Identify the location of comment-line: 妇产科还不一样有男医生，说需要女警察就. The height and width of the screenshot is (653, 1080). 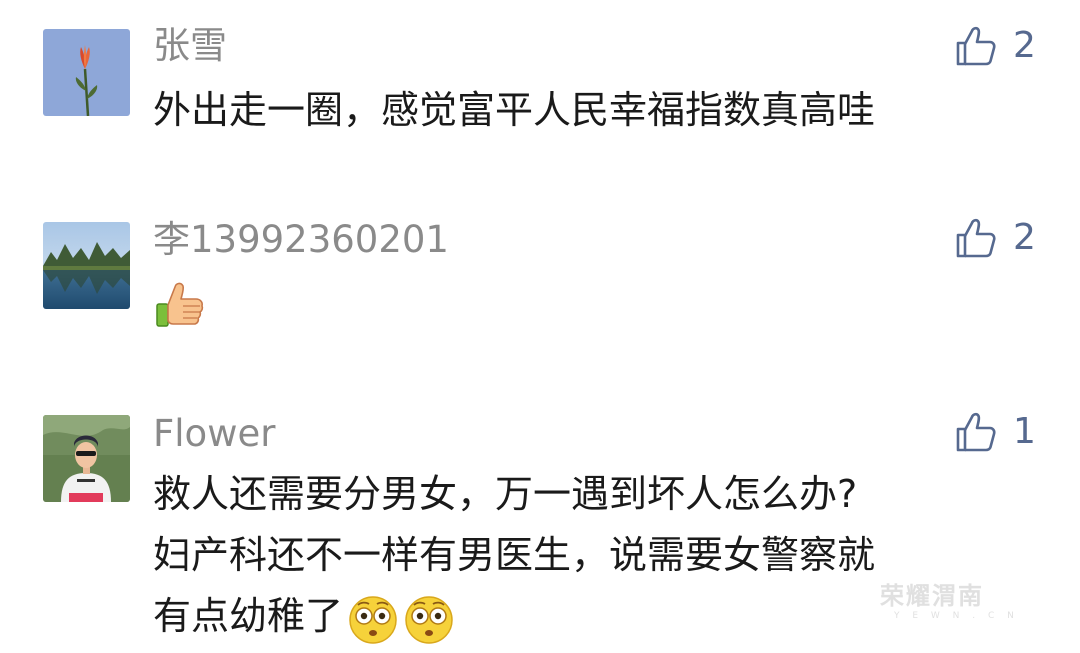
(514, 555).